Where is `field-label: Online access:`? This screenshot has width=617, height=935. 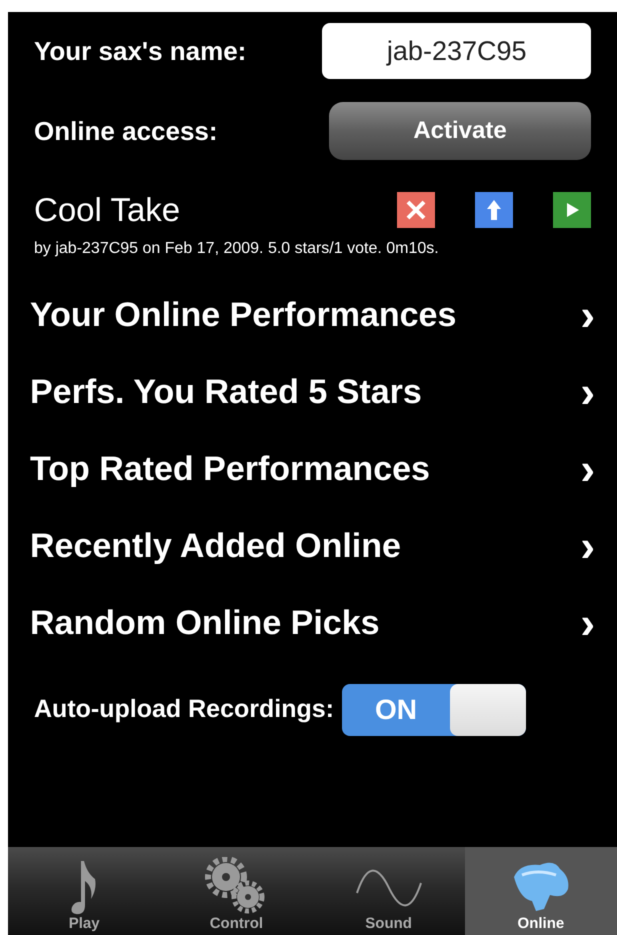 field-label: Online access: is located at coordinates (126, 131).